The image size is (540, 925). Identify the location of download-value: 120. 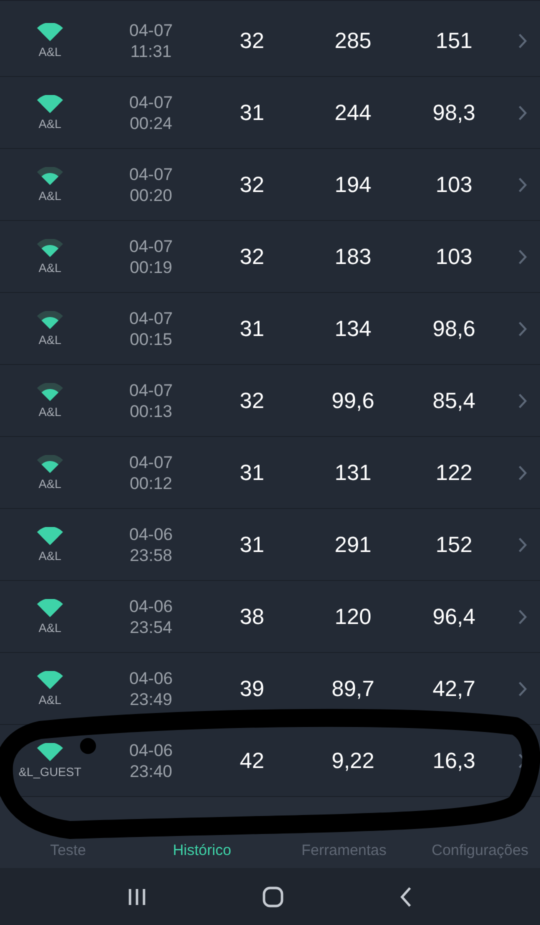
(353, 617).